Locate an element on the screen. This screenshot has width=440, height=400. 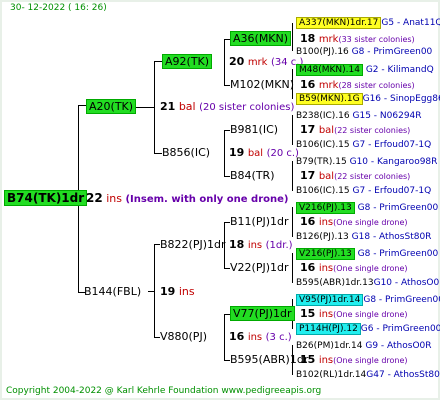
gen3-node: M102(MKN) is located at coordinates (262, 85).